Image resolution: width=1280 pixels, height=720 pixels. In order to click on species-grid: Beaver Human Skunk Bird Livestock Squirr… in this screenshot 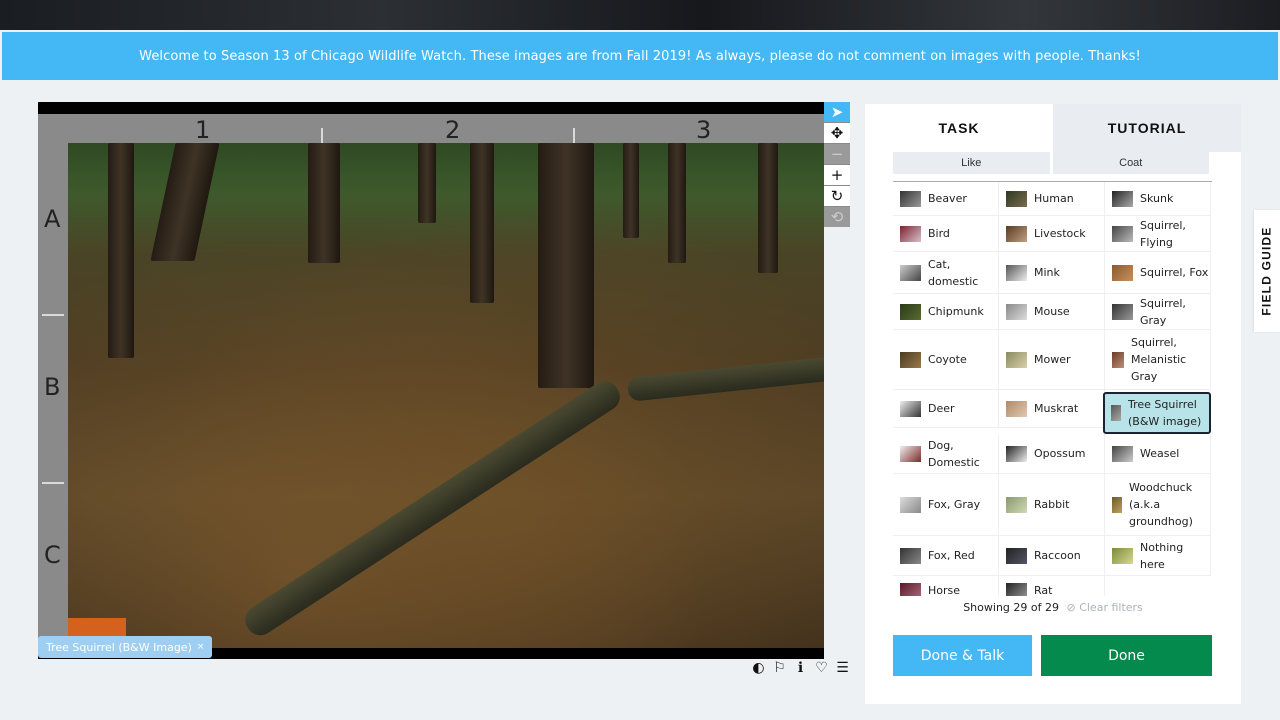, I will do `click(1053, 389)`.